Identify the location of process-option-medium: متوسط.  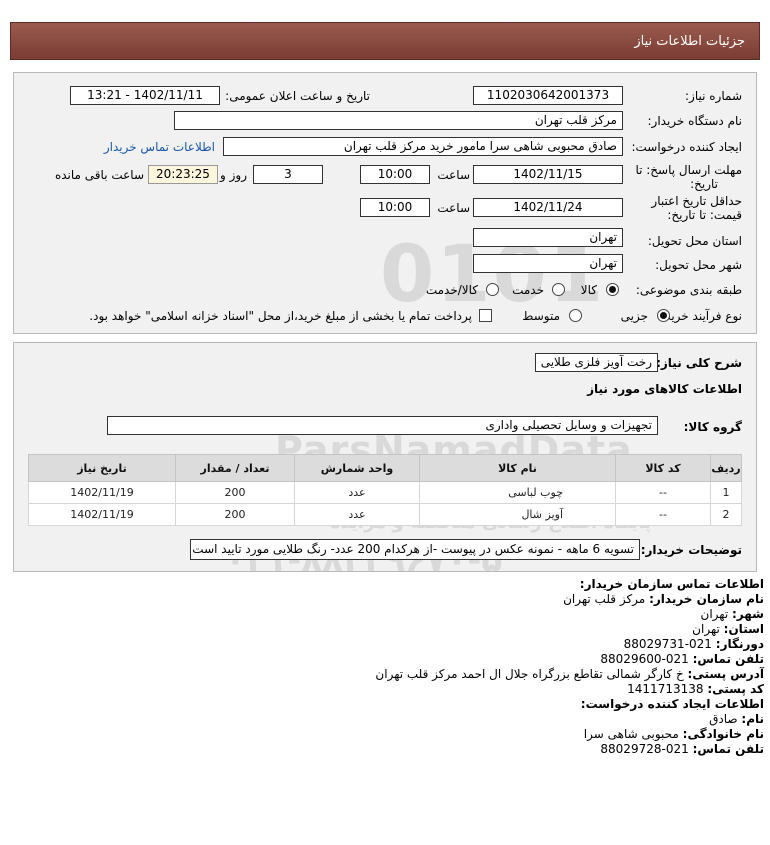
(541, 316).